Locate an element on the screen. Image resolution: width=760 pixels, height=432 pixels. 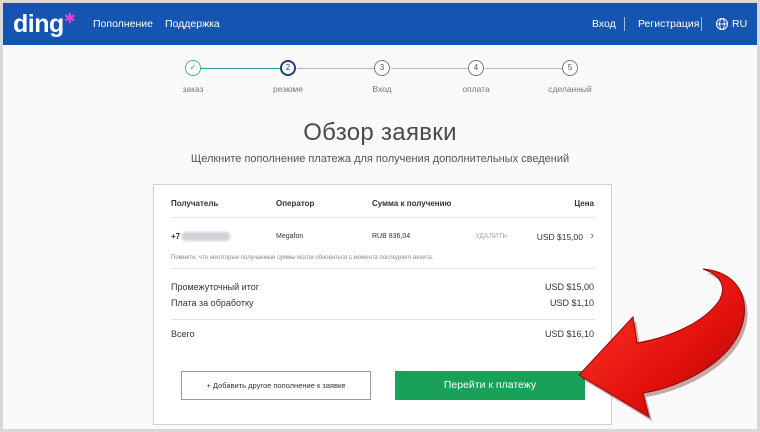
header-amount: Сумма к получению is located at coordinates (412, 203).